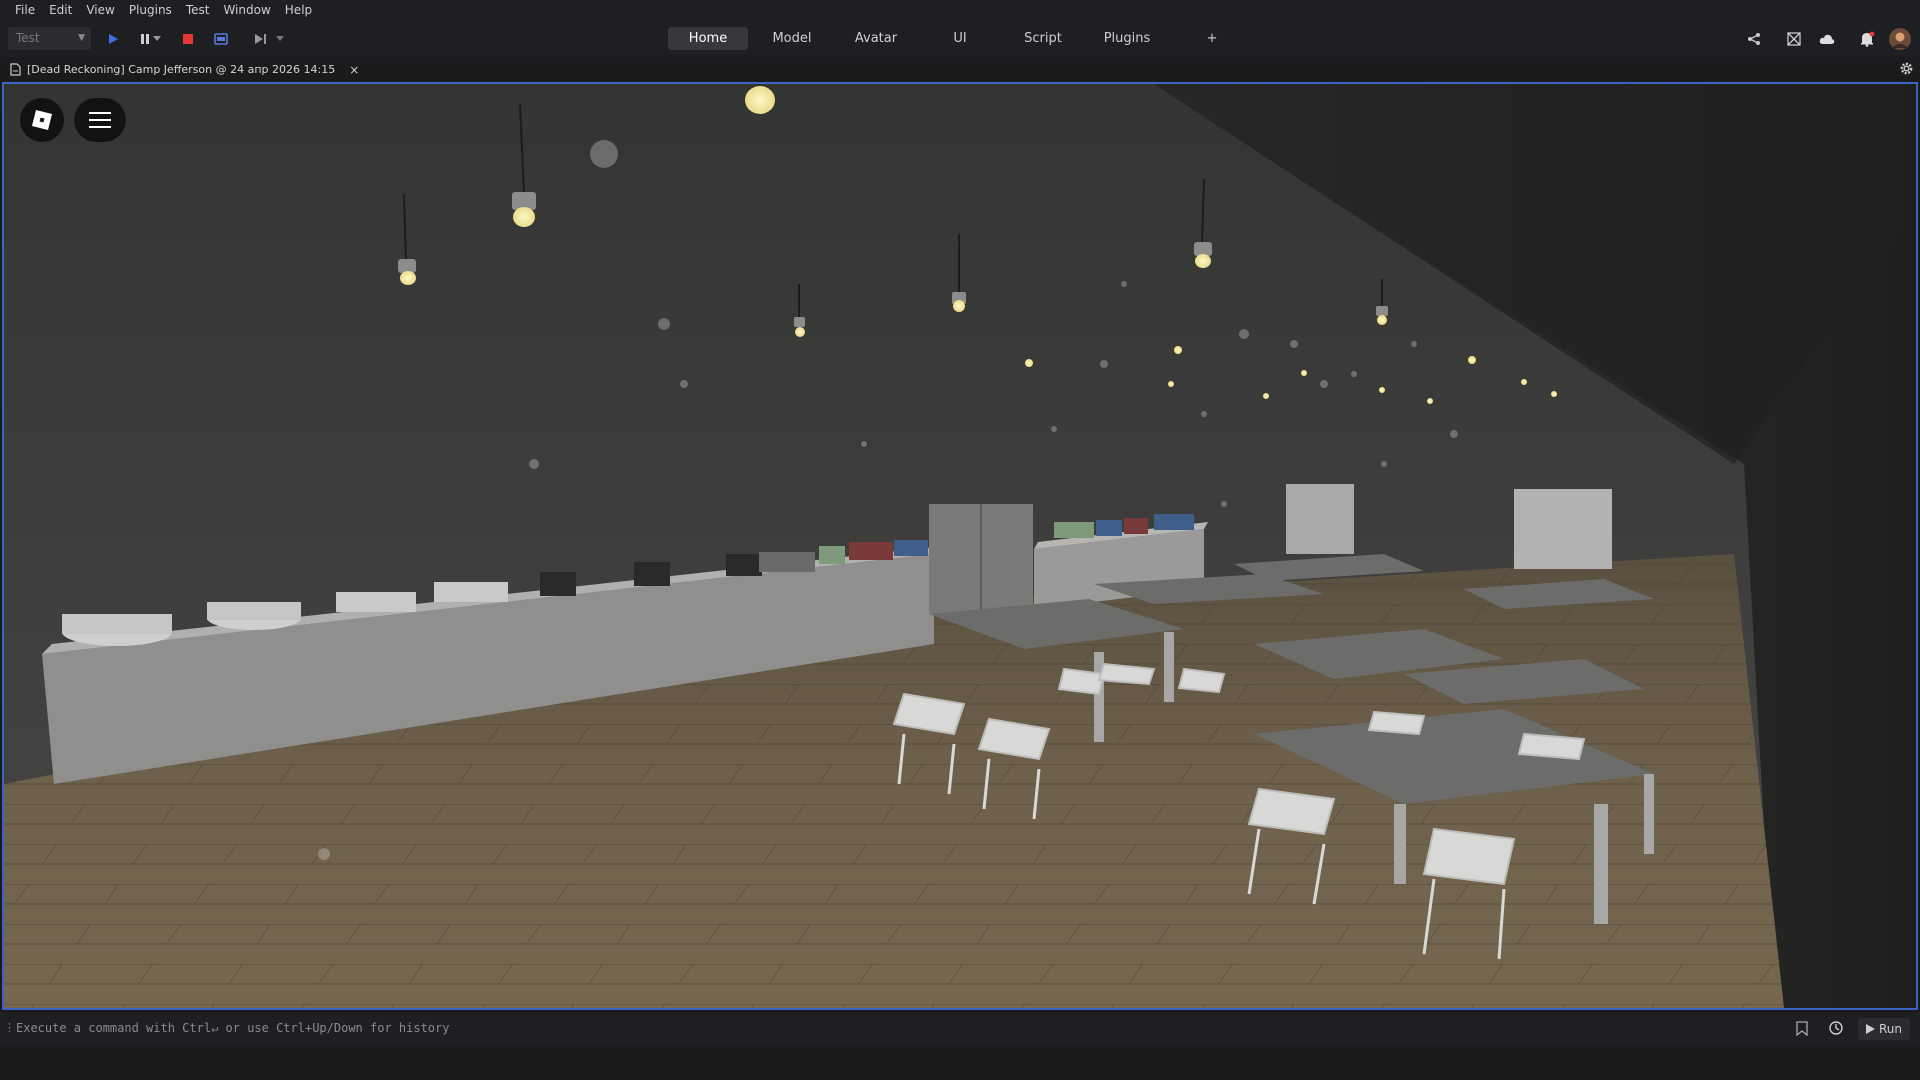  Describe the element at coordinates (100, 10) in the screenshot. I see `menu-view: View` at that location.